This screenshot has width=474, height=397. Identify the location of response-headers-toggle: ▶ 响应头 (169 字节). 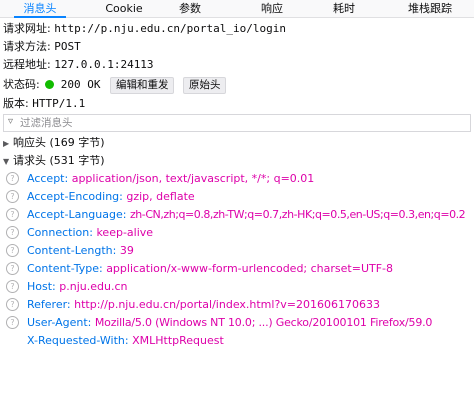
(54, 143).